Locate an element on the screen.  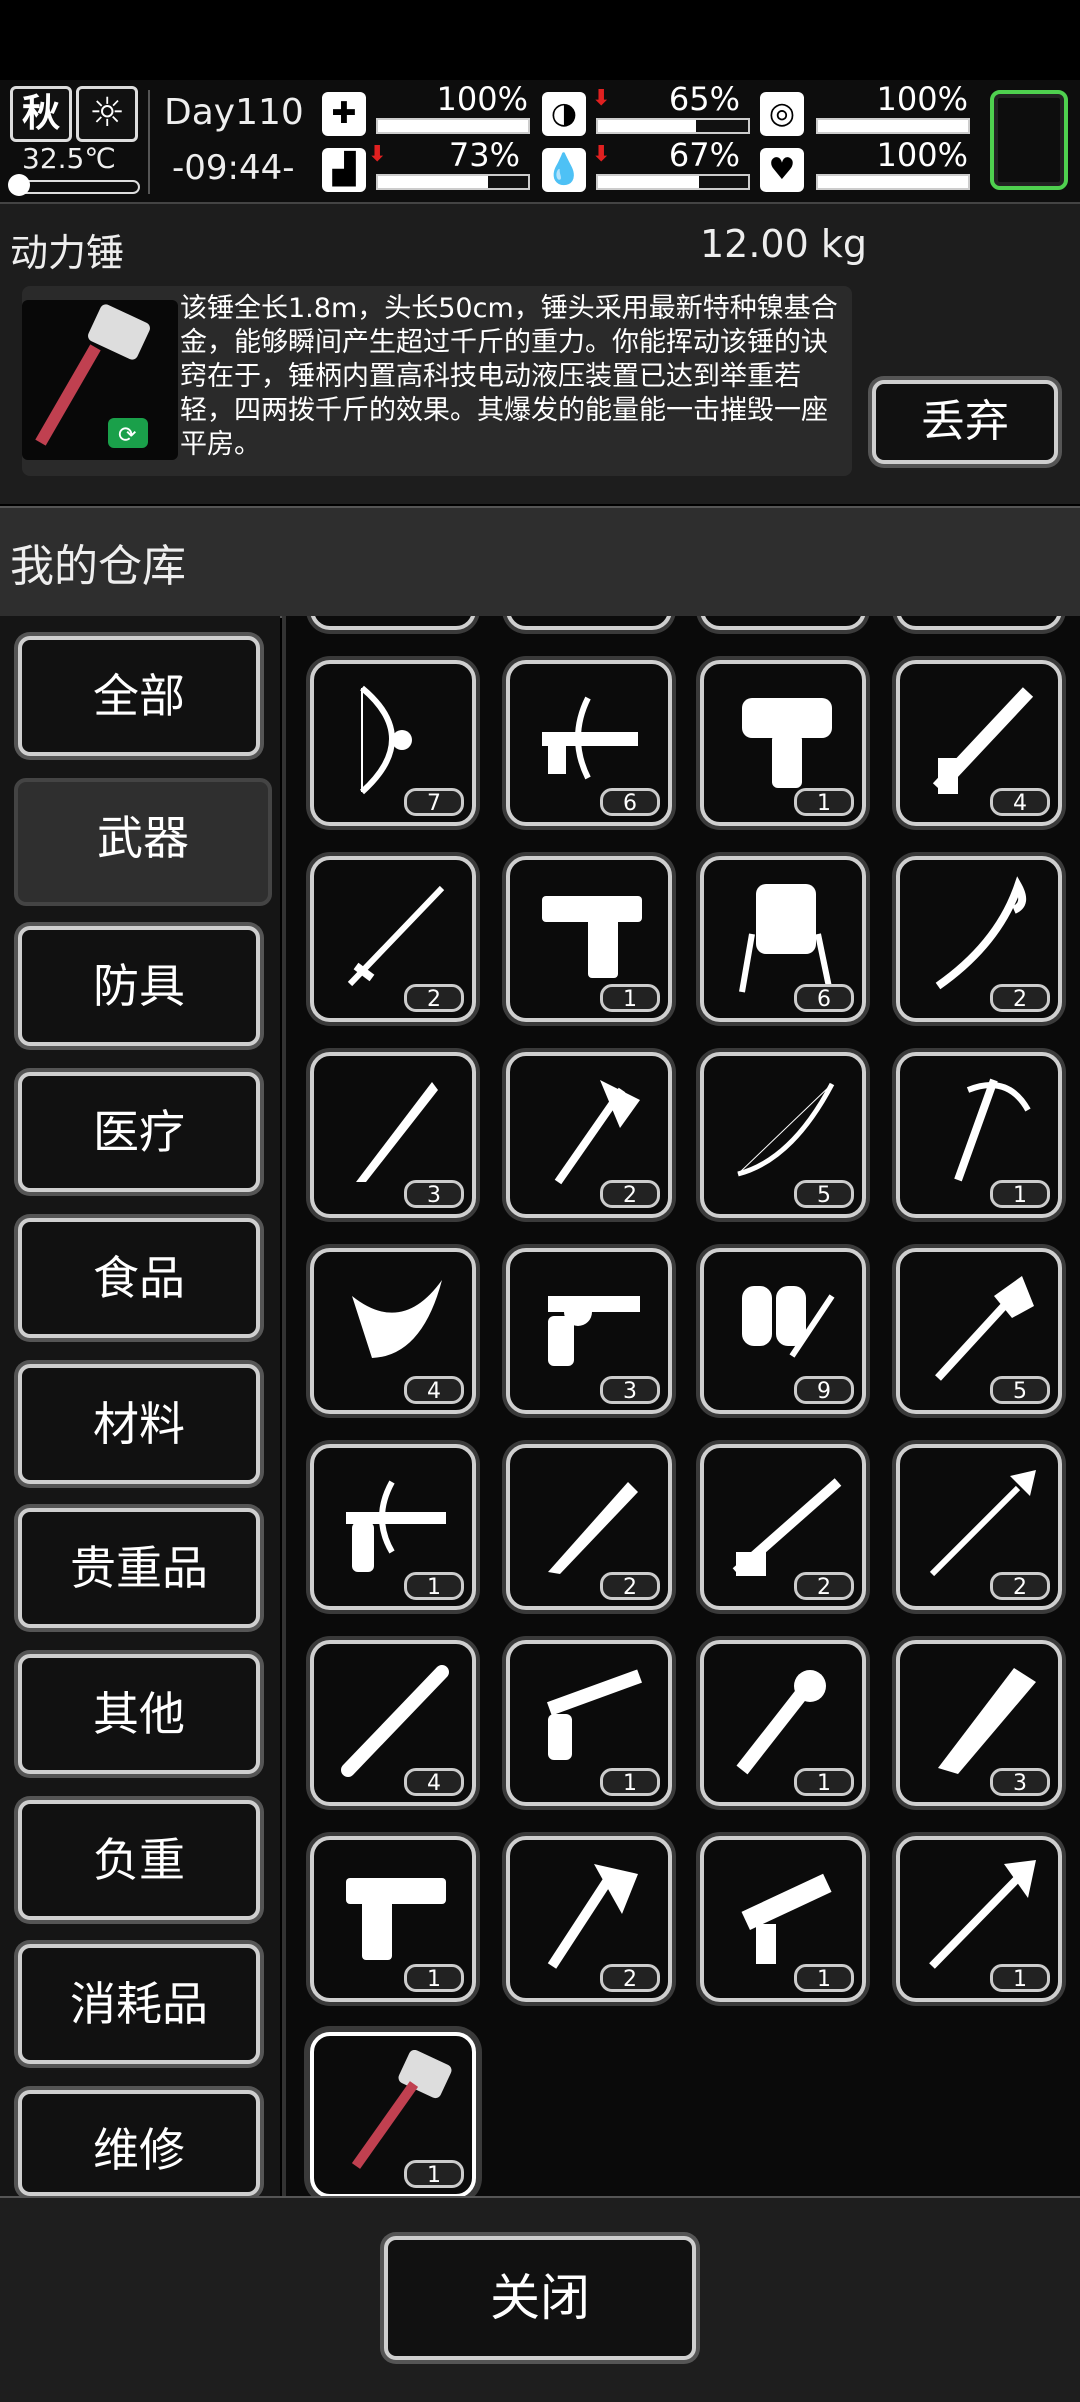
kukri-icon is located at coordinates (397, 1319).